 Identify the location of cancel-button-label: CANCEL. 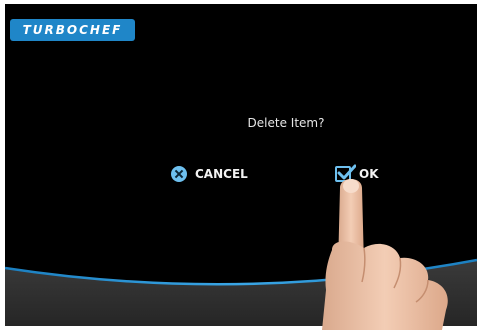
(221, 174).